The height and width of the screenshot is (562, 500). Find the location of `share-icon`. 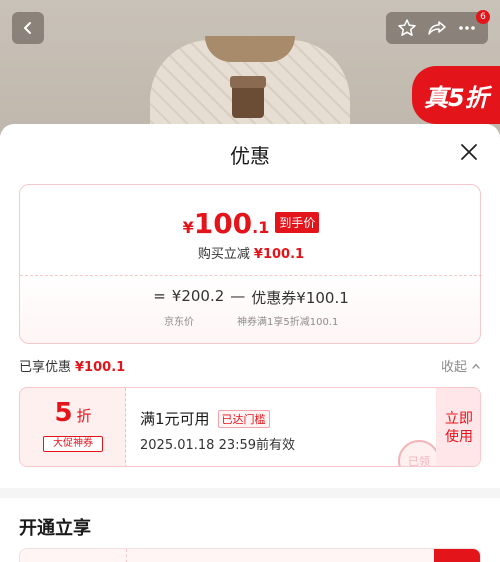

share-icon is located at coordinates (437, 28).